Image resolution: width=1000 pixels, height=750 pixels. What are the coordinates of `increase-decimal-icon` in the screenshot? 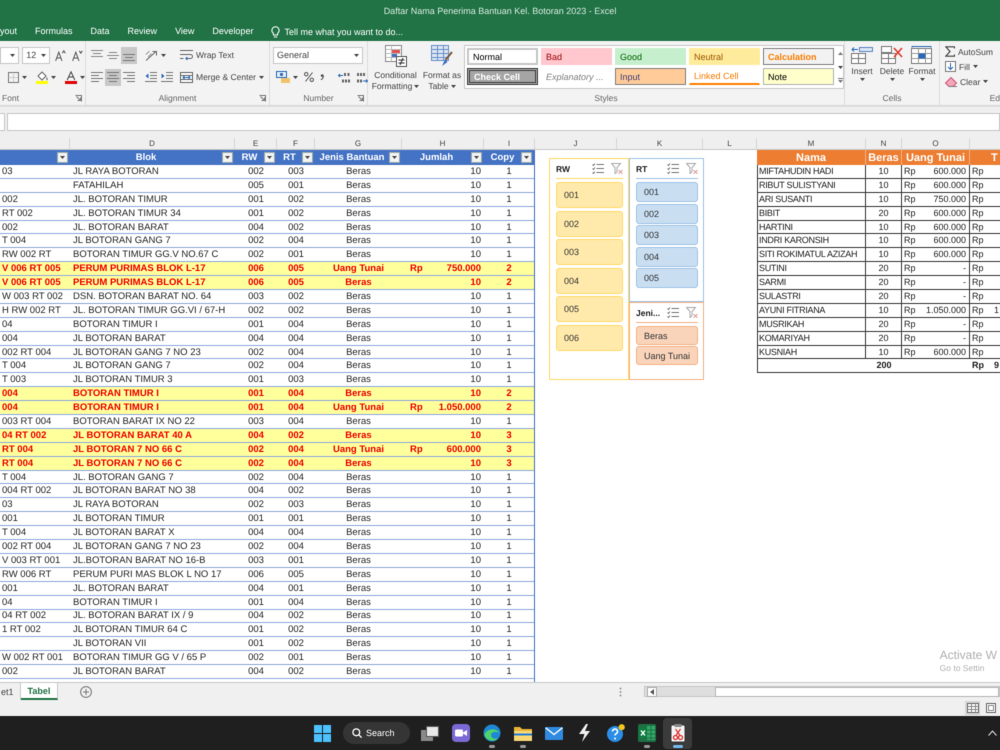 It's located at (344, 77).